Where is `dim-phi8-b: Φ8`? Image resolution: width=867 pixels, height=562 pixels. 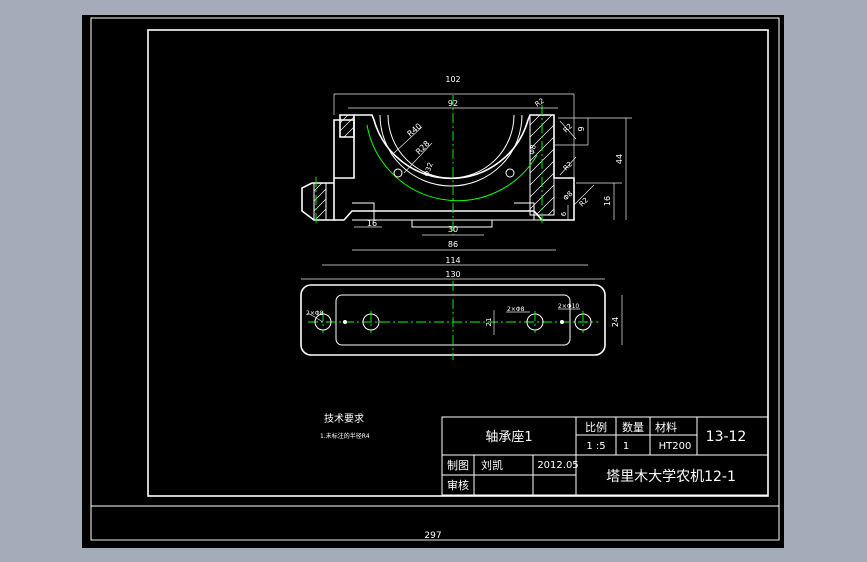
dim-phi8-b: Φ8 is located at coordinates (568, 196).